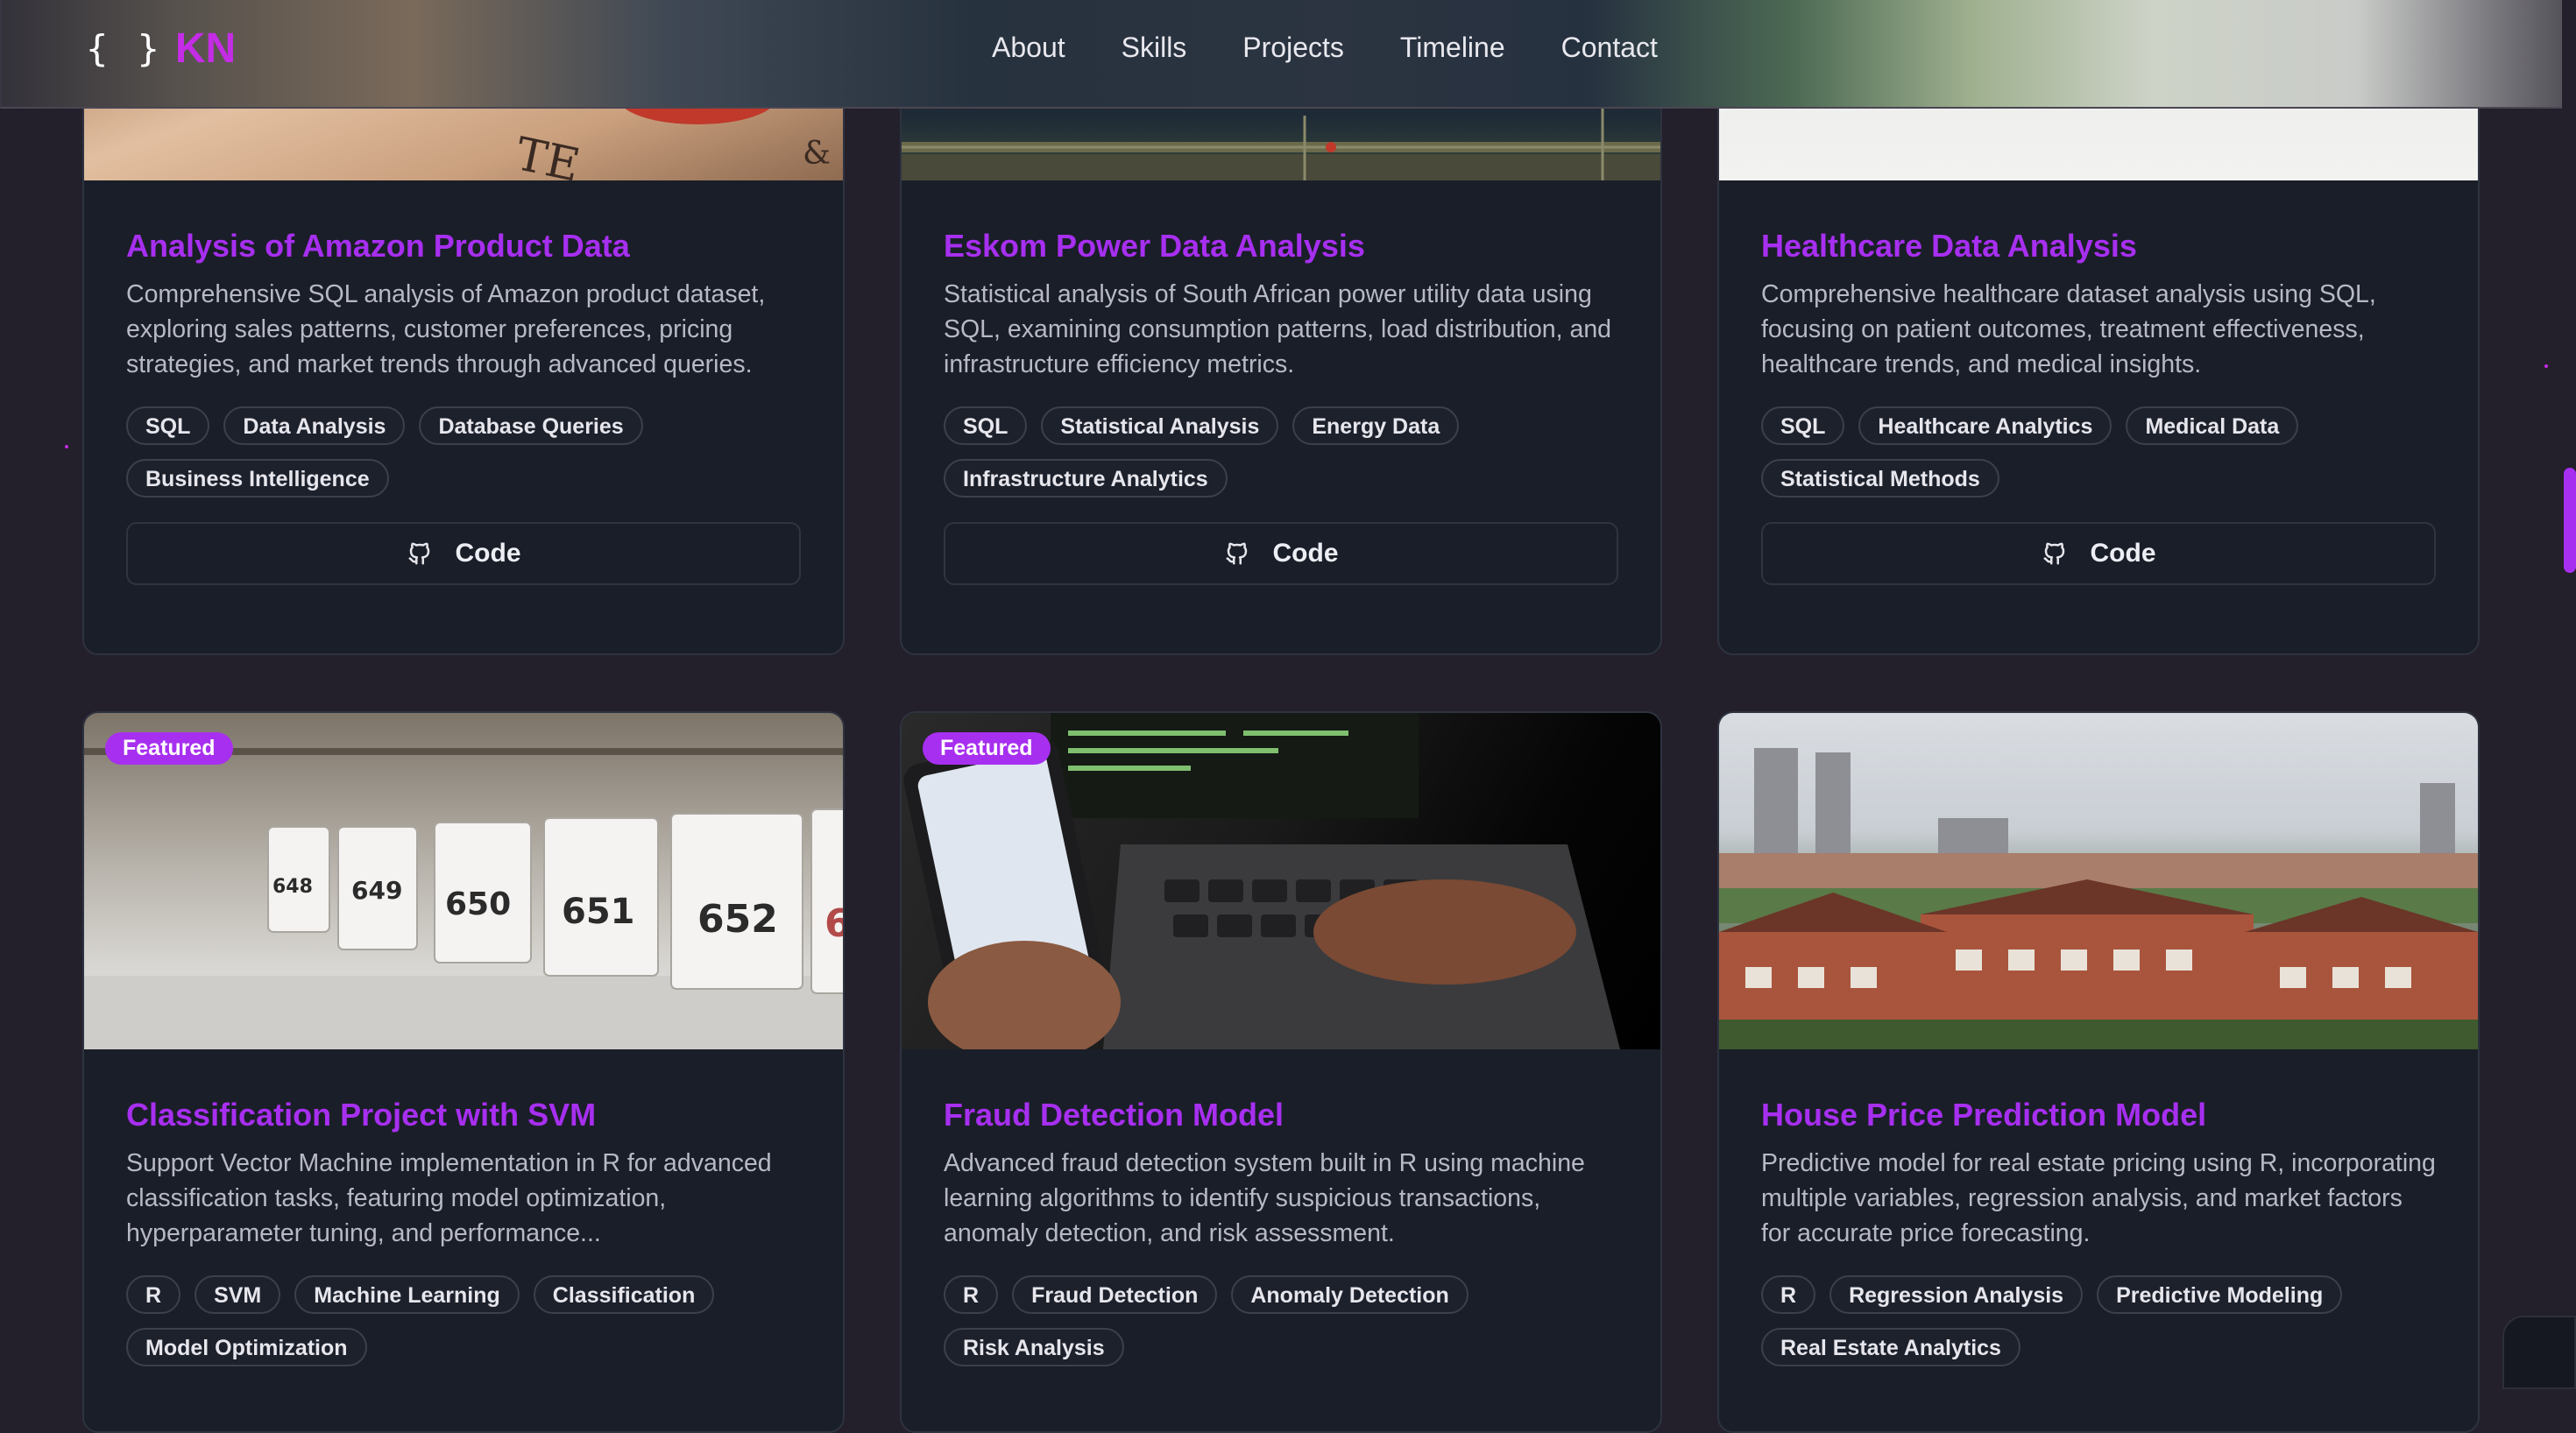 This screenshot has width=2576, height=1433. I want to click on shelf-label: 649, so click(376, 890).